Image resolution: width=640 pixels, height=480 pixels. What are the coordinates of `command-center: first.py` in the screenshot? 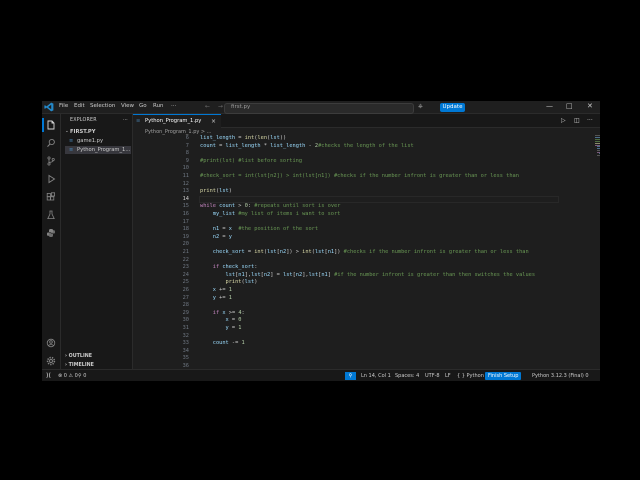 It's located at (319, 108).